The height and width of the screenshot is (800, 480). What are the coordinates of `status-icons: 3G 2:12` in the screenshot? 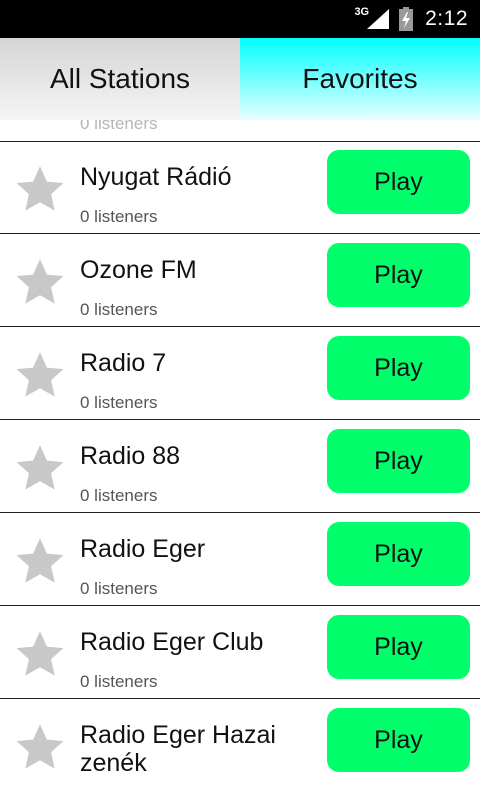 It's located at (411, 19).